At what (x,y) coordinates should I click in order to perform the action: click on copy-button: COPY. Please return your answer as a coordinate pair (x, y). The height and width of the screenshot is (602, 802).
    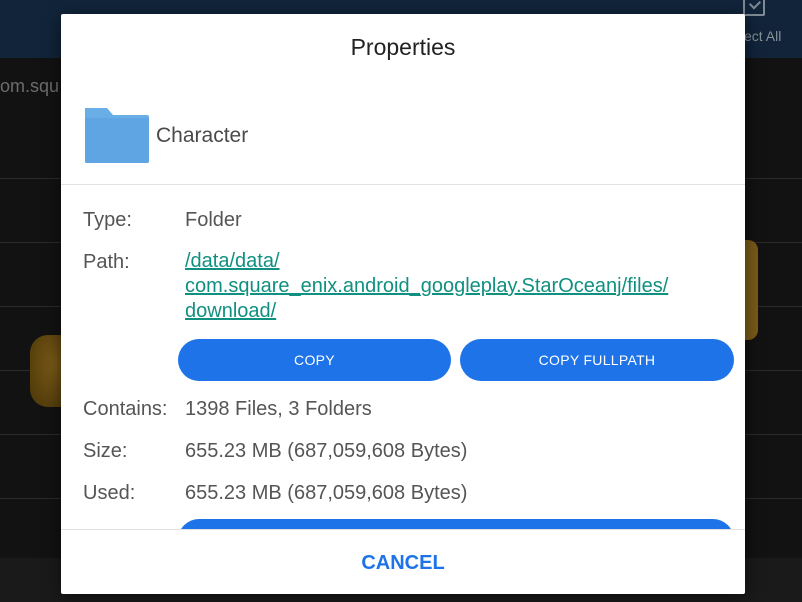
    Looking at the image, I should click on (314, 360).